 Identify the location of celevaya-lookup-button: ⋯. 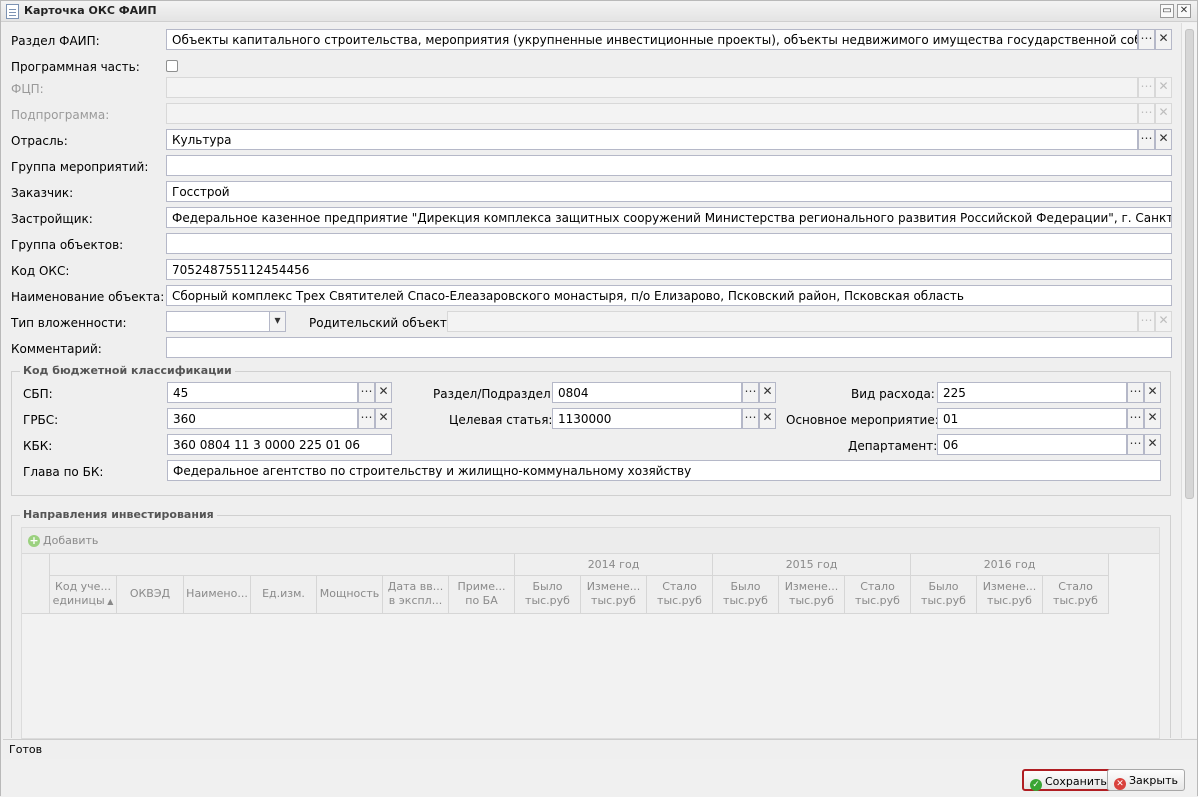
(750, 418).